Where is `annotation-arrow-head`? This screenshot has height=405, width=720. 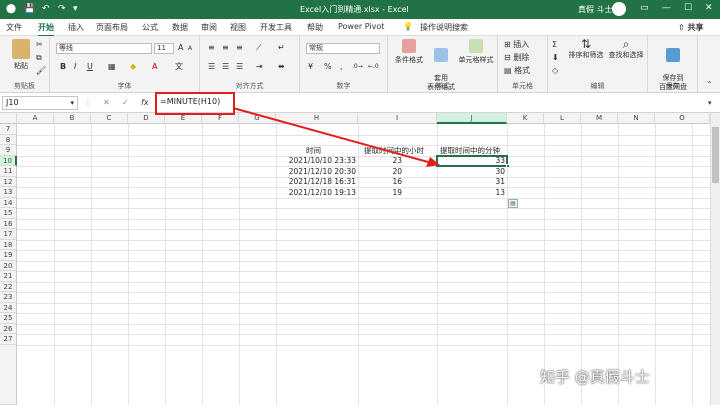 annotation-arrow-head is located at coordinates (433, 162).